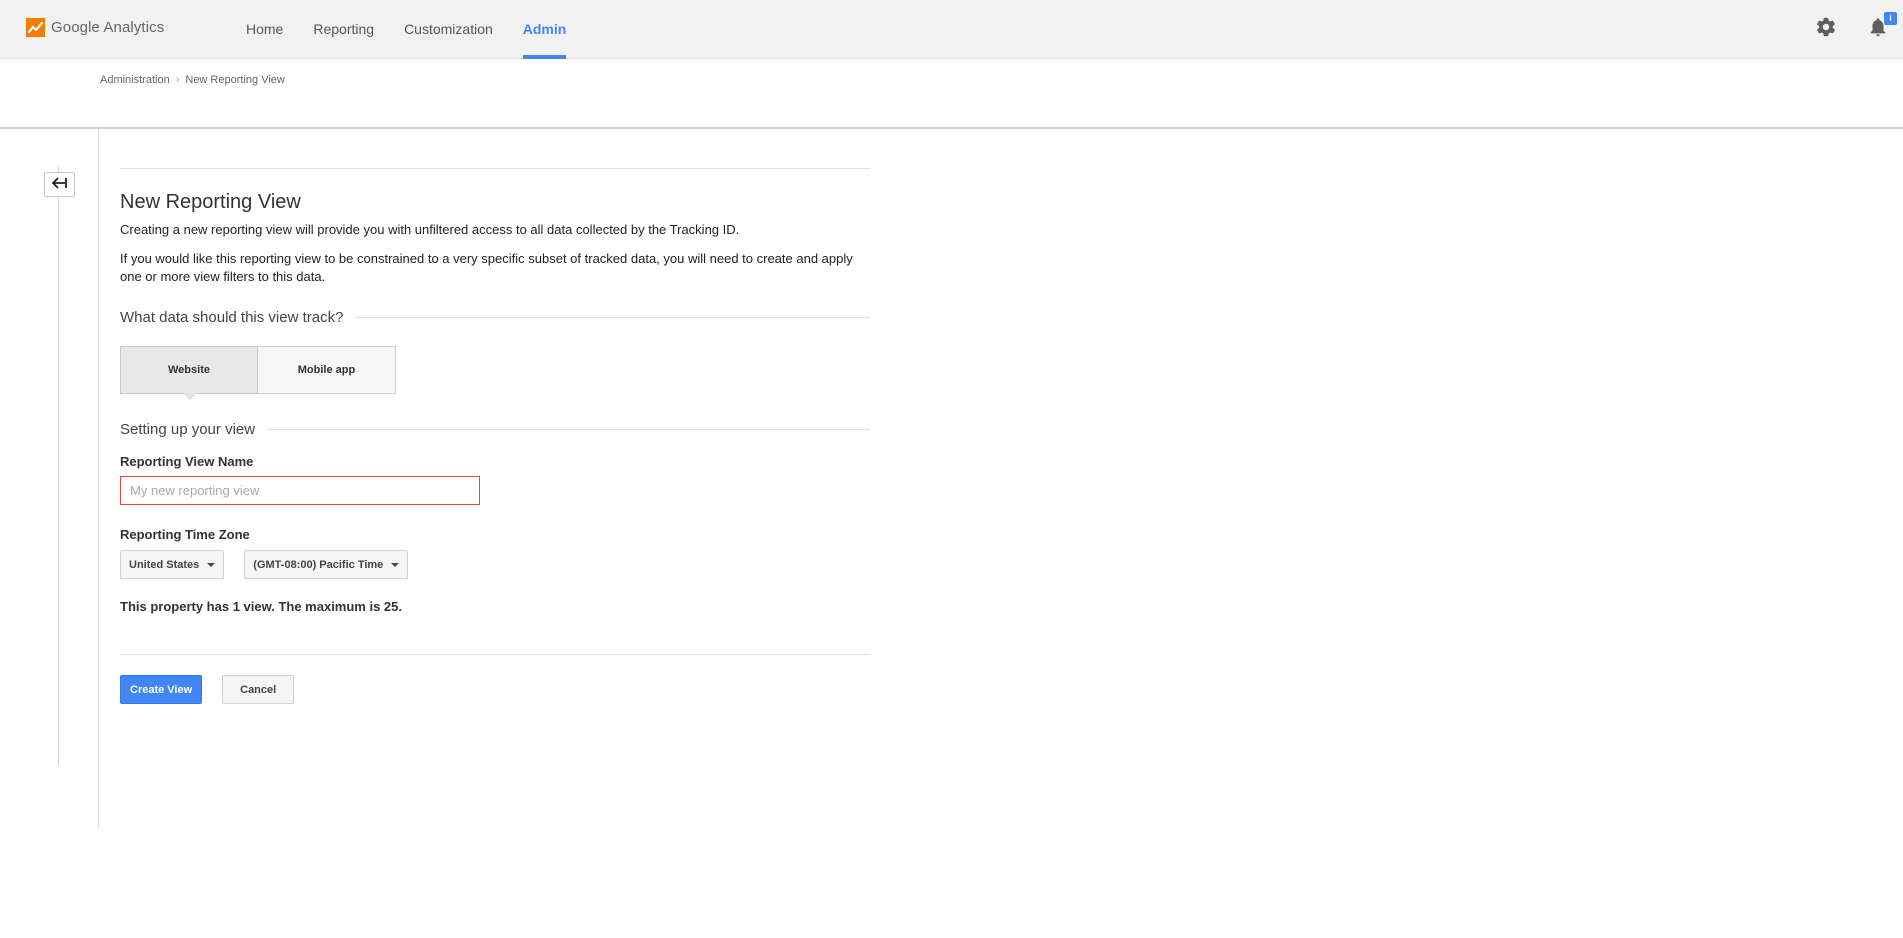 Image resolution: width=1903 pixels, height=938 pixels. What do you see at coordinates (495, 564) in the screenshot?
I see `timezone-selects: United States (GMT-08:00) Pacific Time` at bounding box center [495, 564].